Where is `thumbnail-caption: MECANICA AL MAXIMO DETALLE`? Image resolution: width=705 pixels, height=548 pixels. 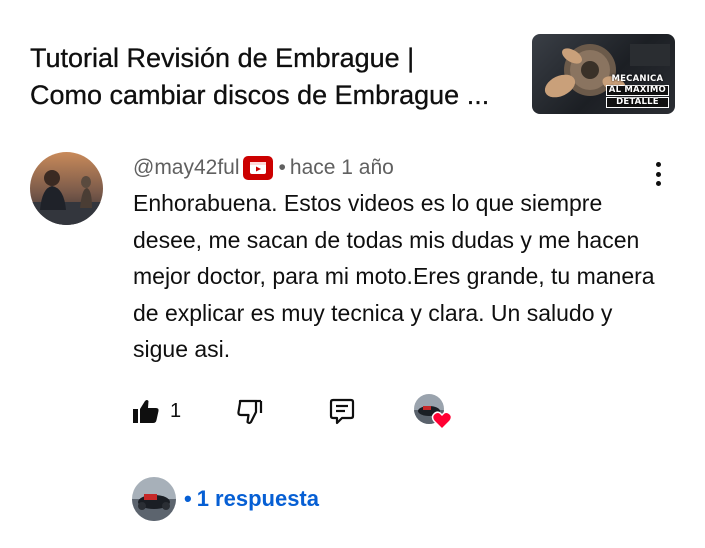
thumbnail-caption: MECANICA AL MAXIMO DETALLE is located at coordinates (637, 91).